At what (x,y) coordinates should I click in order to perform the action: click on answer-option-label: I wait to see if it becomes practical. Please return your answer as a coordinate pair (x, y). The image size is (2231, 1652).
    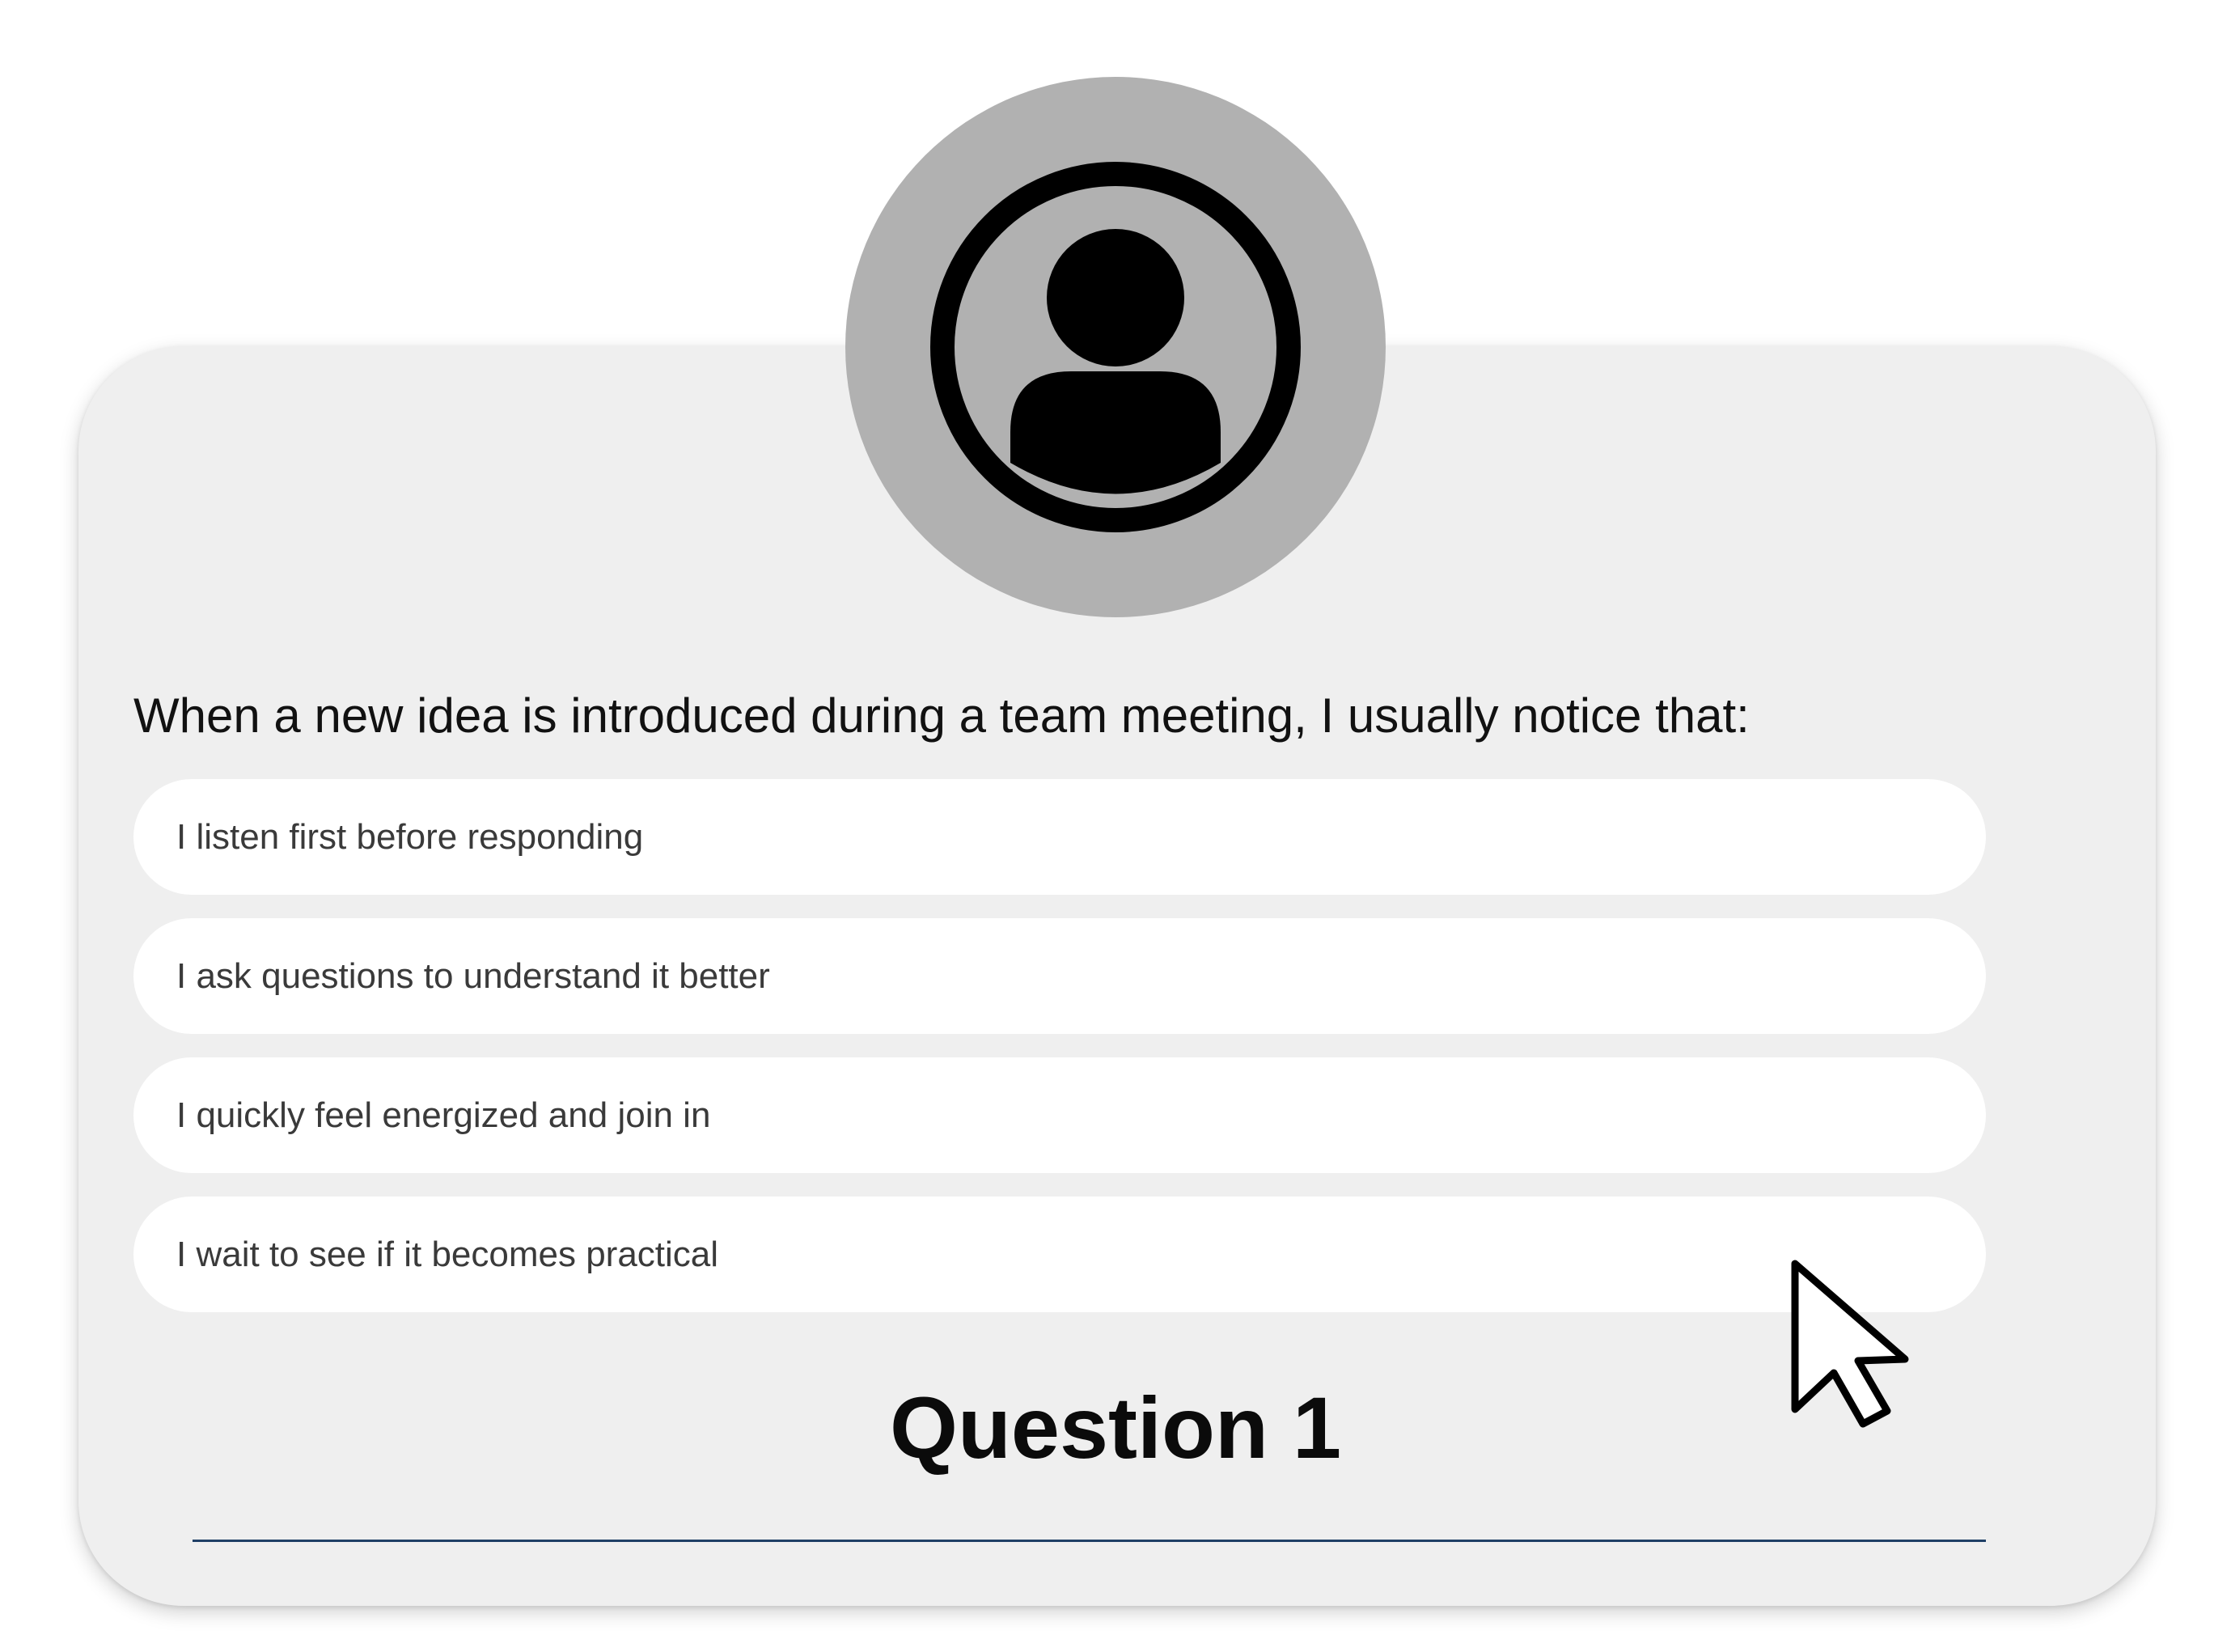
    Looking at the image, I should click on (447, 1254).